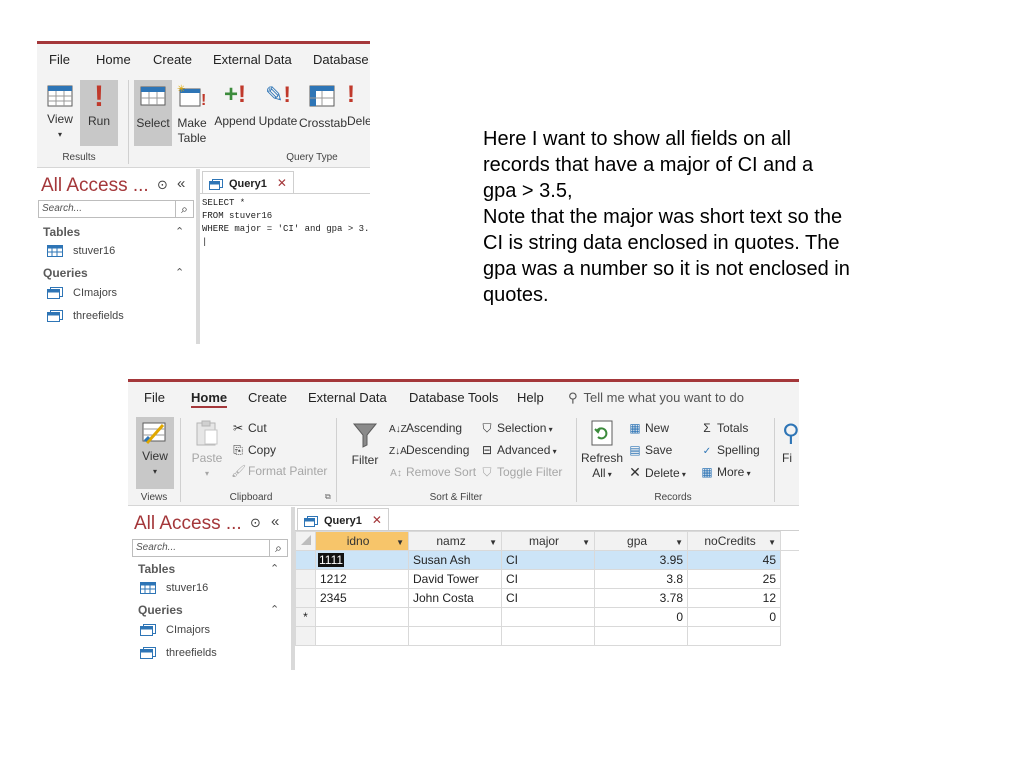  What do you see at coordinates (362, 617) in the screenshot?
I see `cell-idno` at bounding box center [362, 617].